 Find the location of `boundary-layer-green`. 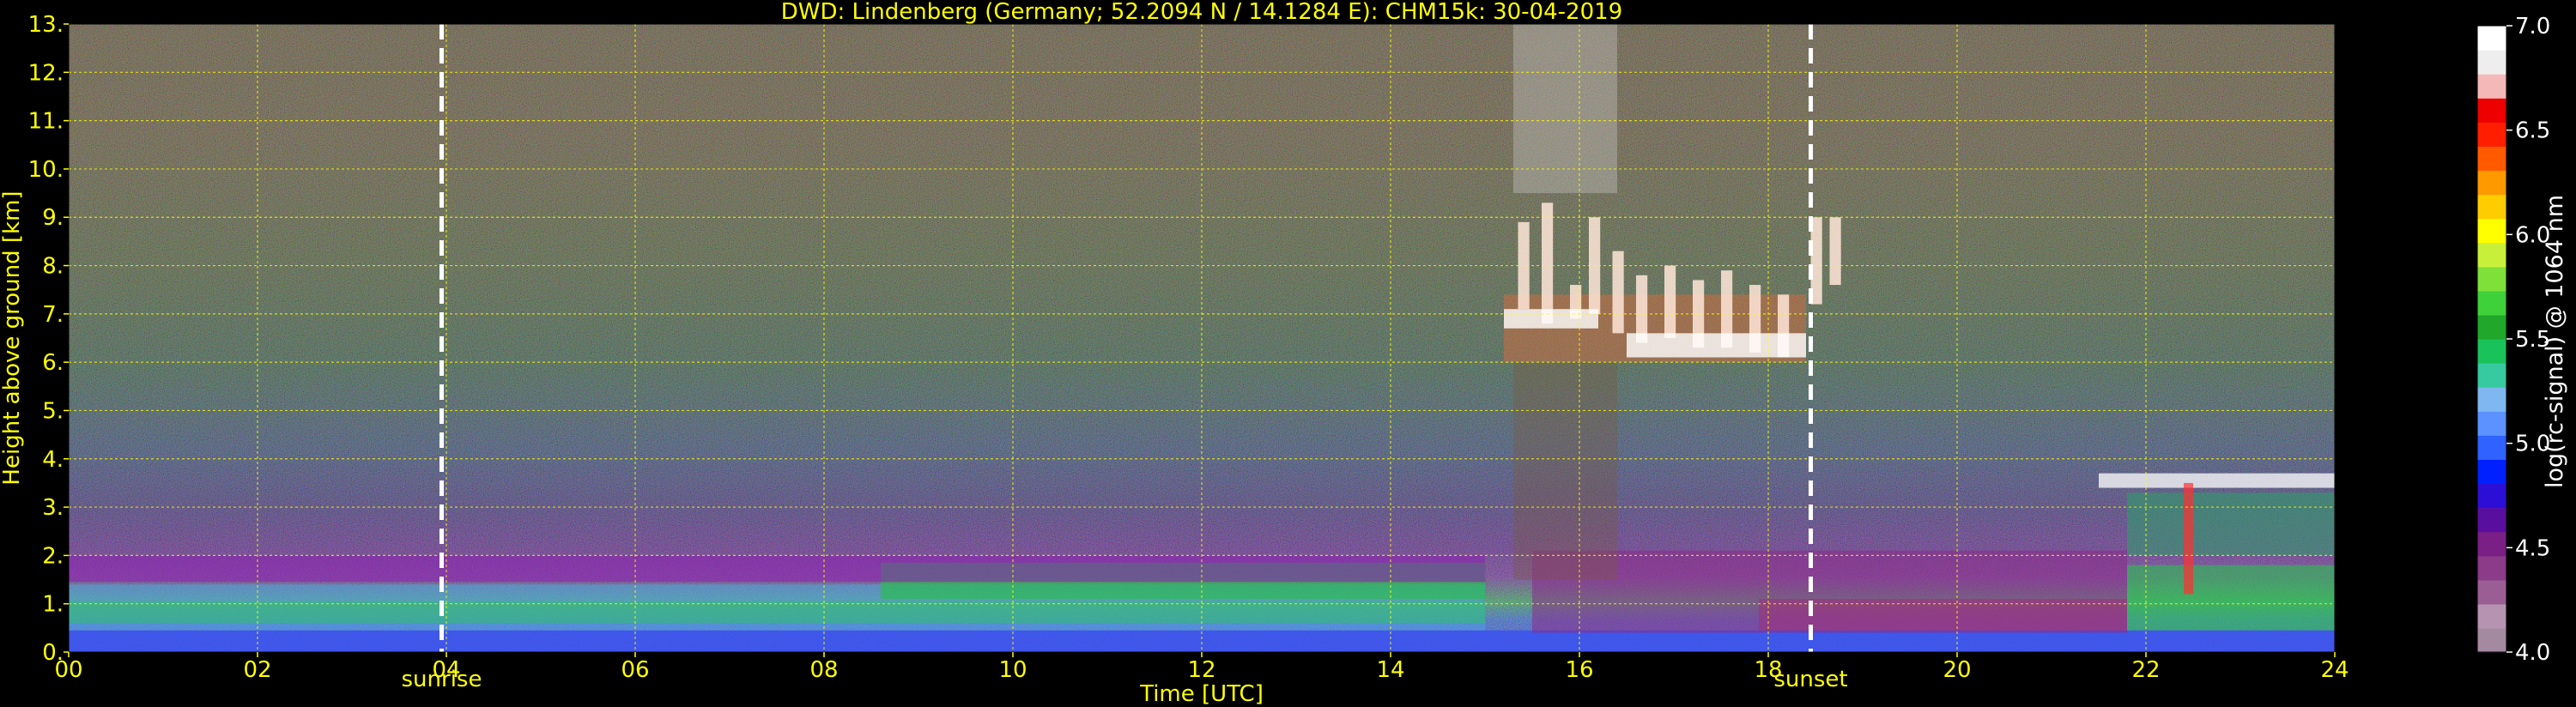

boundary-layer-green is located at coordinates (777, 612).